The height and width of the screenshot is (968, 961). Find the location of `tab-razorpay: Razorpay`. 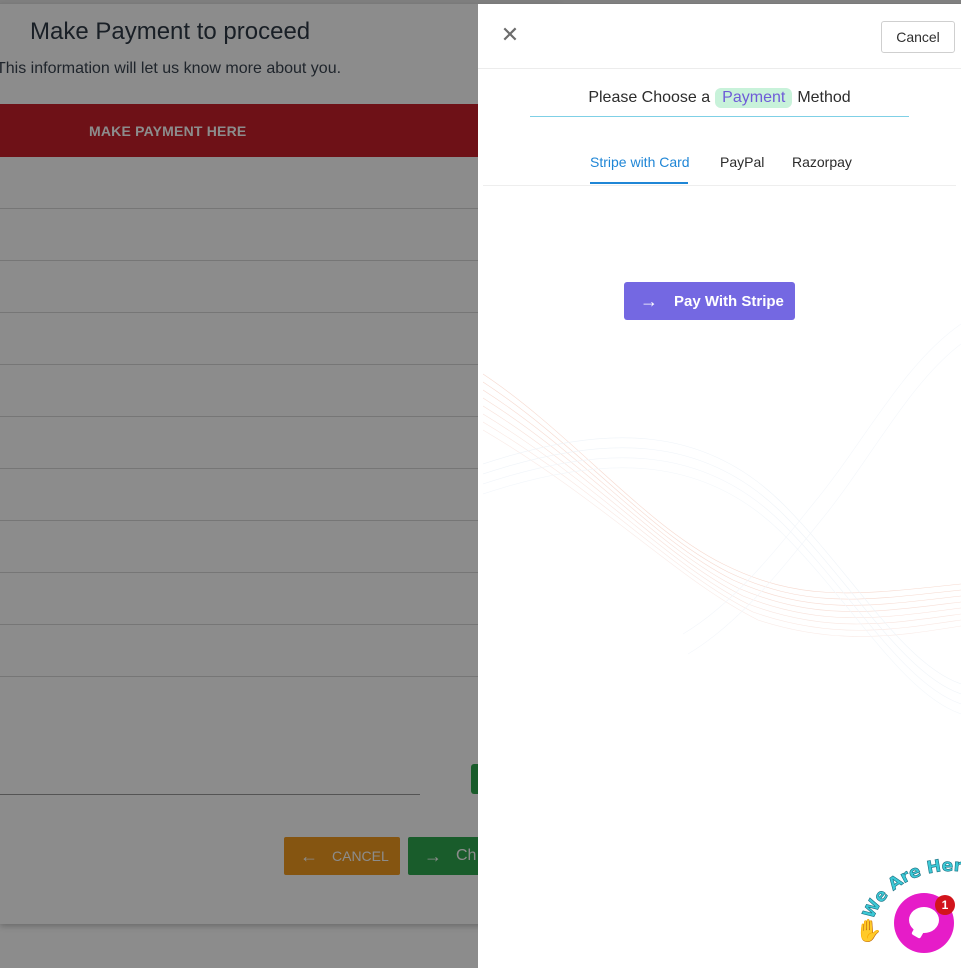

tab-razorpay: Razorpay is located at coordinates (822, 162).